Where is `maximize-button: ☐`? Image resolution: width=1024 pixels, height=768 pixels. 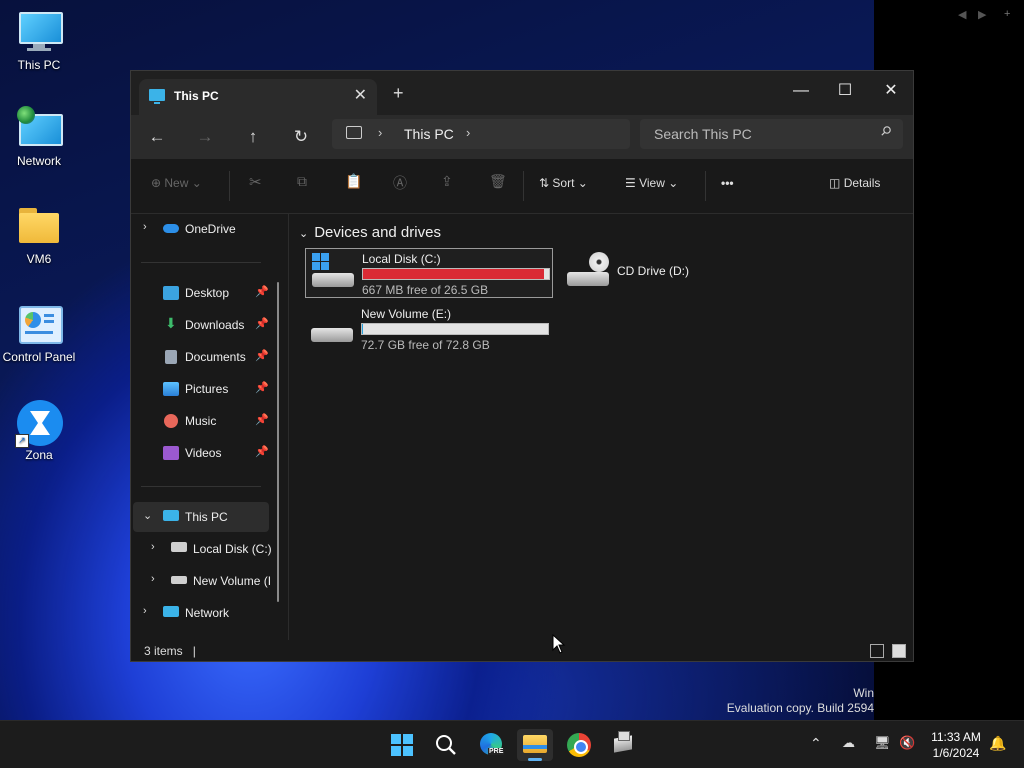 maximize-button: ☐ is located at coordinates (845, 91).